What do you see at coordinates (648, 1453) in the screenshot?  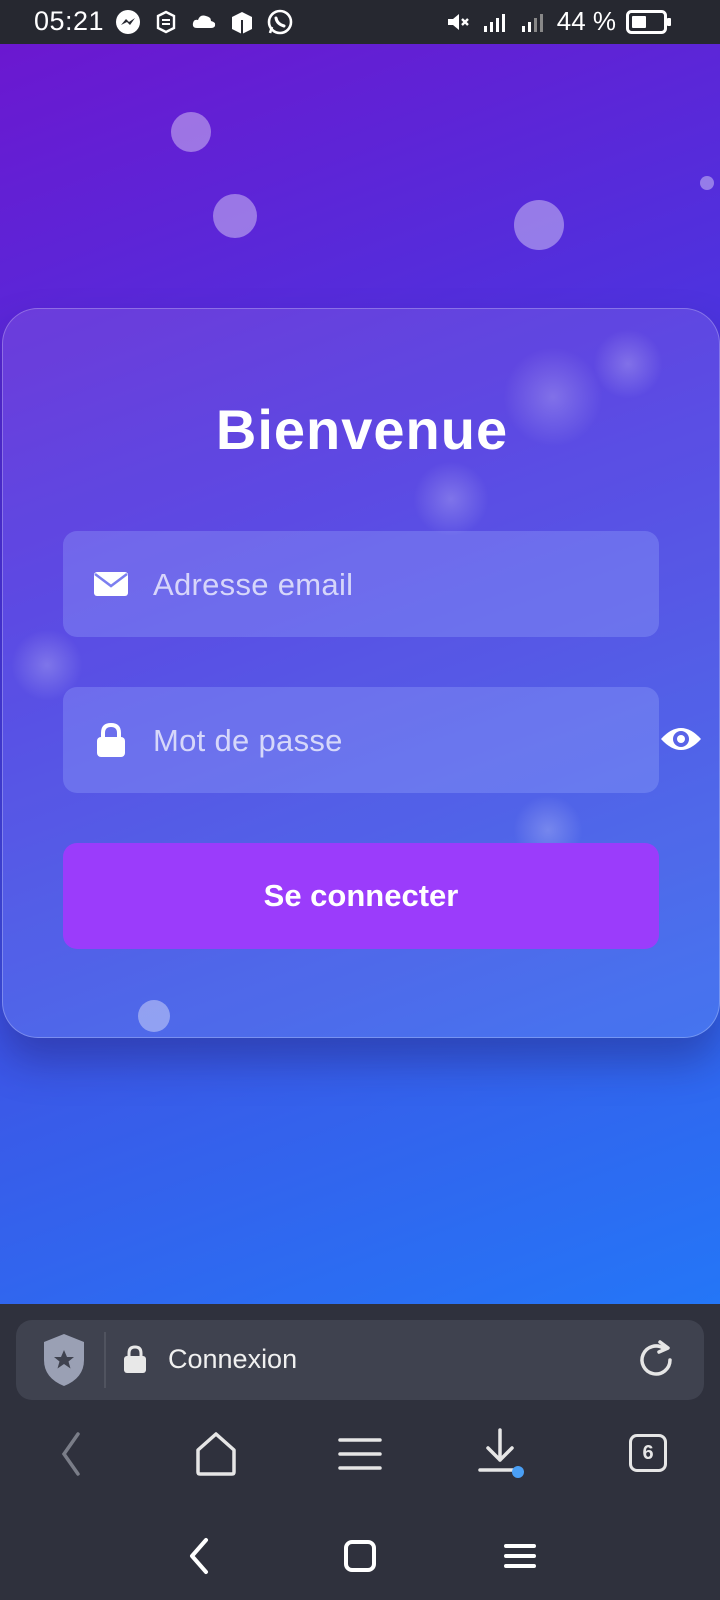 I see `tabs-button: 6` at bounding box center [648, 1453].